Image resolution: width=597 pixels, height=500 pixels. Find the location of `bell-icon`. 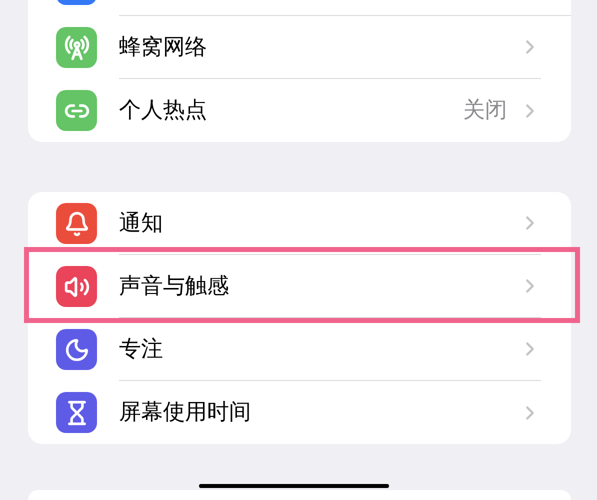

bell-icon is located at coordinates (76, 223).